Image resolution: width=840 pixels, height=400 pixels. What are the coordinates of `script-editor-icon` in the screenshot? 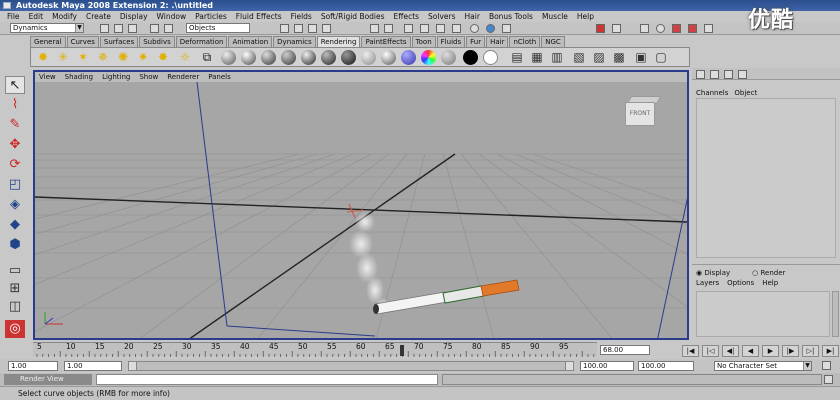 It's located at (828, 379).